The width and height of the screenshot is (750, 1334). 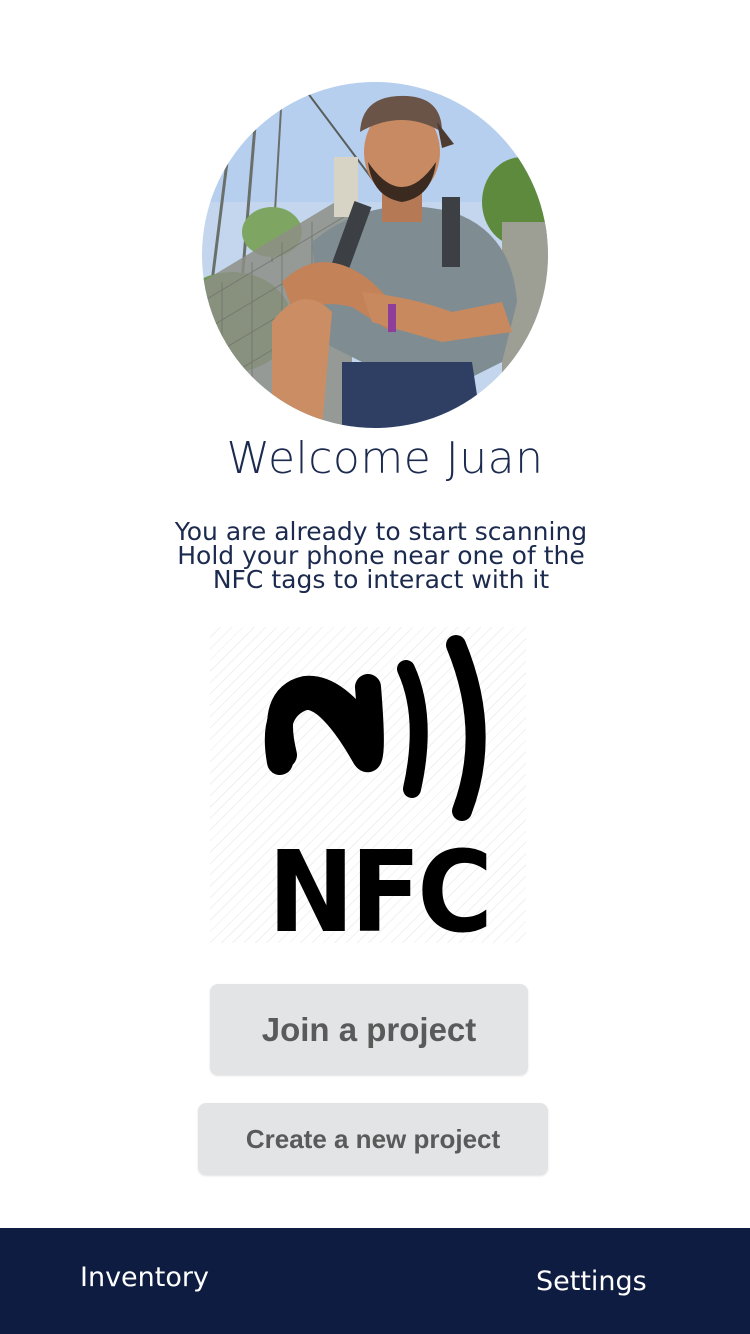 I want to click on welcome-title: Welcome Juan, so click(x=385, y=458).